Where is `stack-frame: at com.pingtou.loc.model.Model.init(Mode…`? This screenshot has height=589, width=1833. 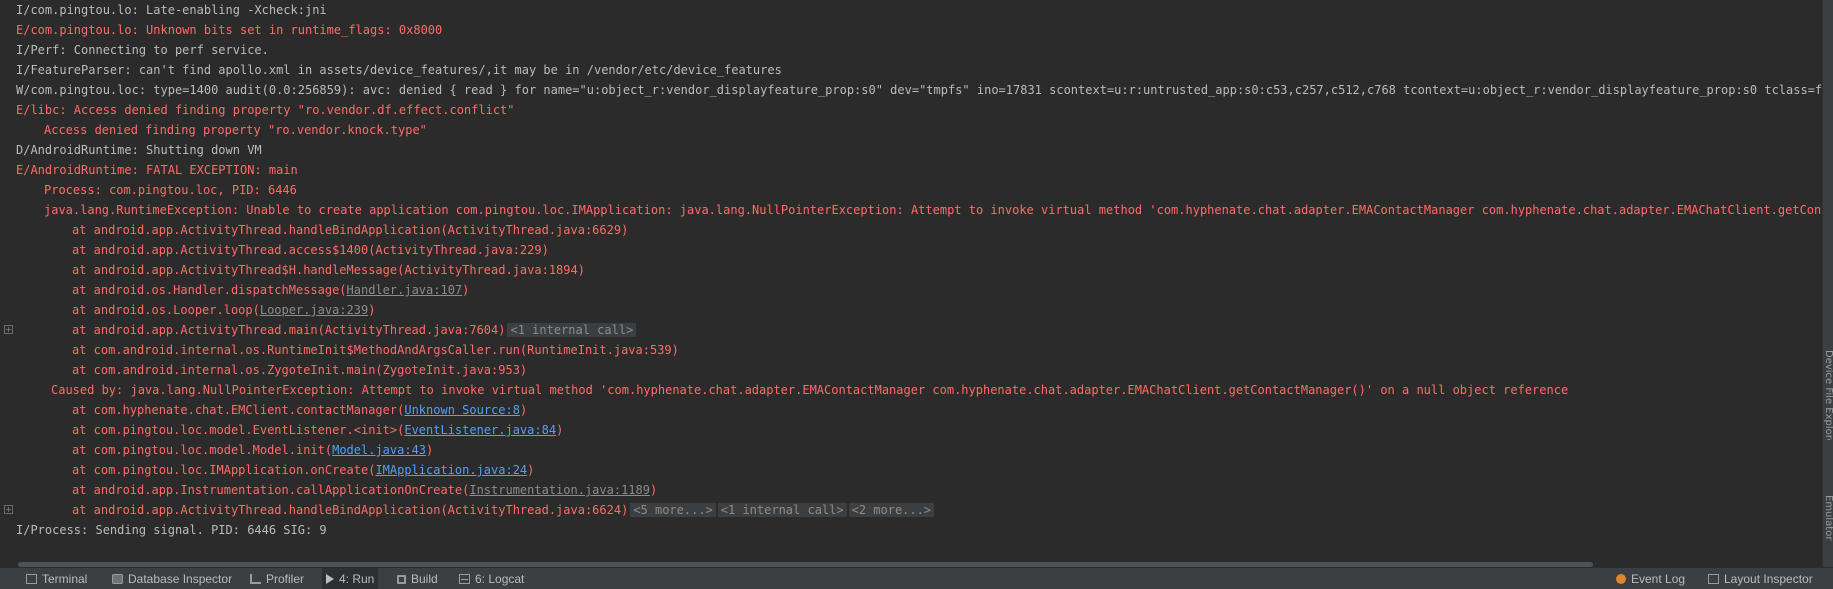
stack-frame: at com.pingtou.loc.model.Model.init(Mode… is located at coordinates (252, 450).